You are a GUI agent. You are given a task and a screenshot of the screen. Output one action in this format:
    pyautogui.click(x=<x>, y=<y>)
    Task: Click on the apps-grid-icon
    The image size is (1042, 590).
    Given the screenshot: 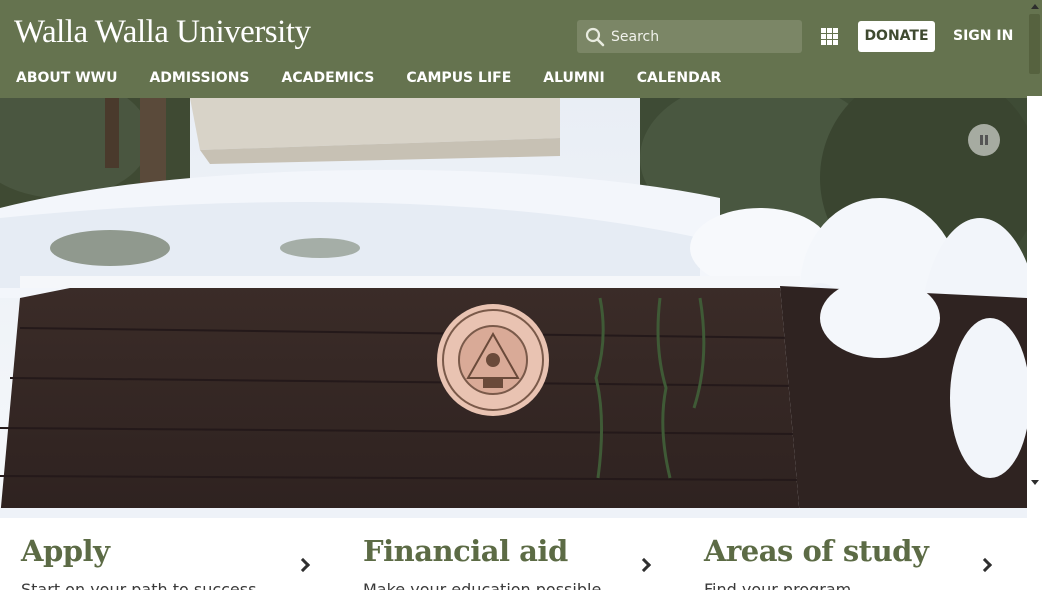 What is the action you would take?
    pyautogui.click(x=829, y=36)
    